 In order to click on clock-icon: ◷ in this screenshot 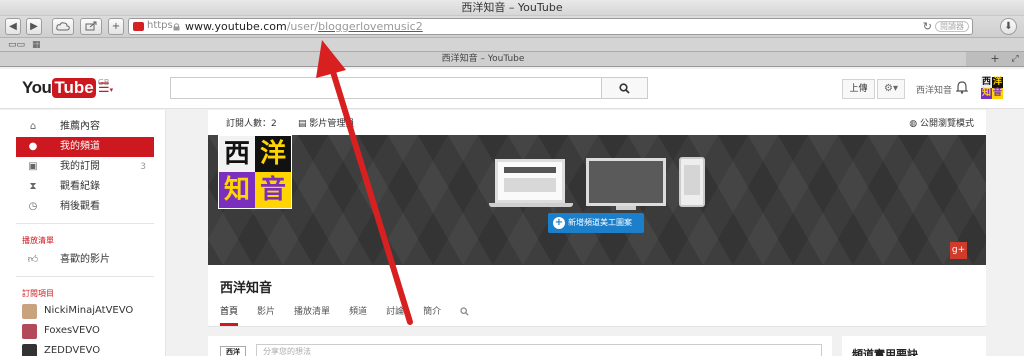, I will do `click(33, 206)`.